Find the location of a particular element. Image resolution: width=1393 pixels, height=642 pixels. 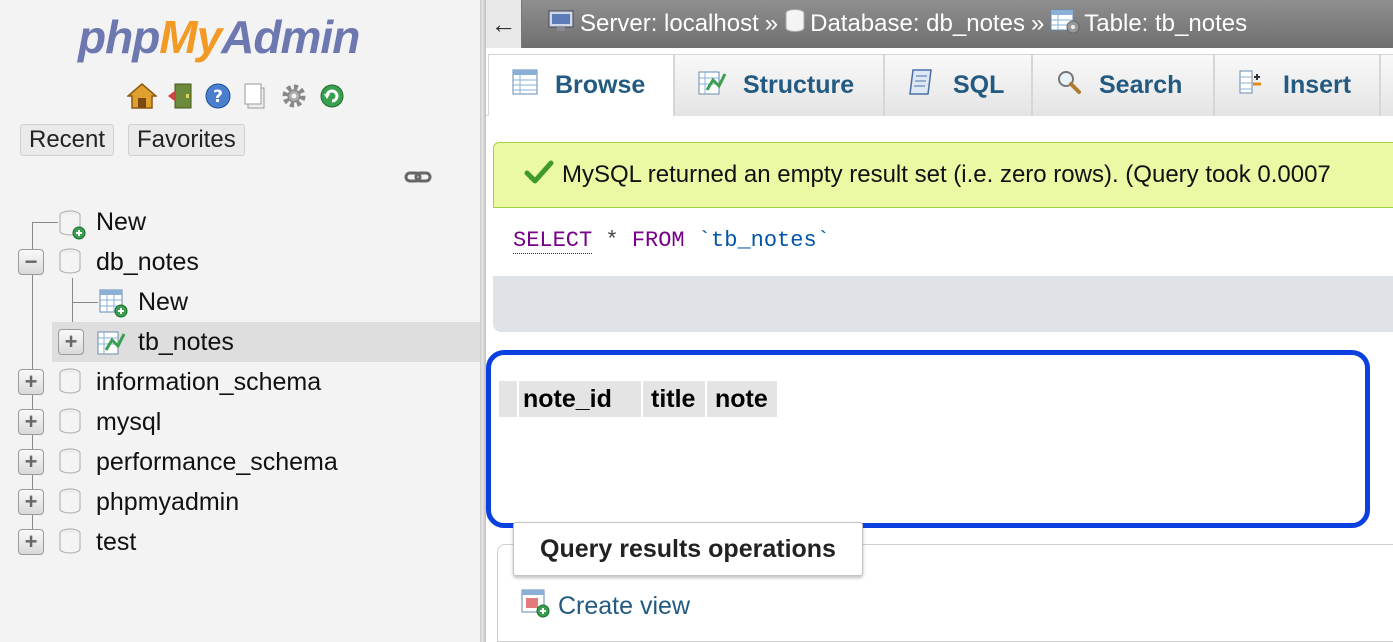

tree-item-new-database: New is located at coordinates (240, 222).